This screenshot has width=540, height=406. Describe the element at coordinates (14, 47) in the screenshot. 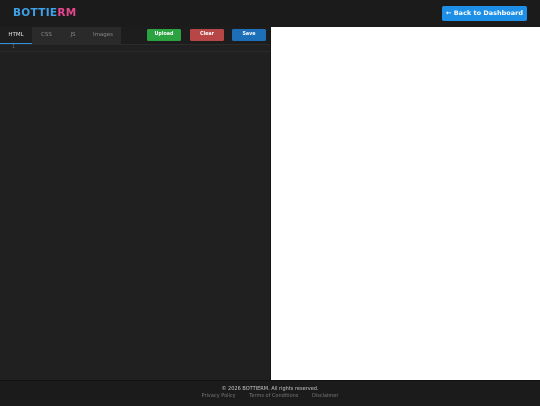

I see `line-number: 1` at that location.